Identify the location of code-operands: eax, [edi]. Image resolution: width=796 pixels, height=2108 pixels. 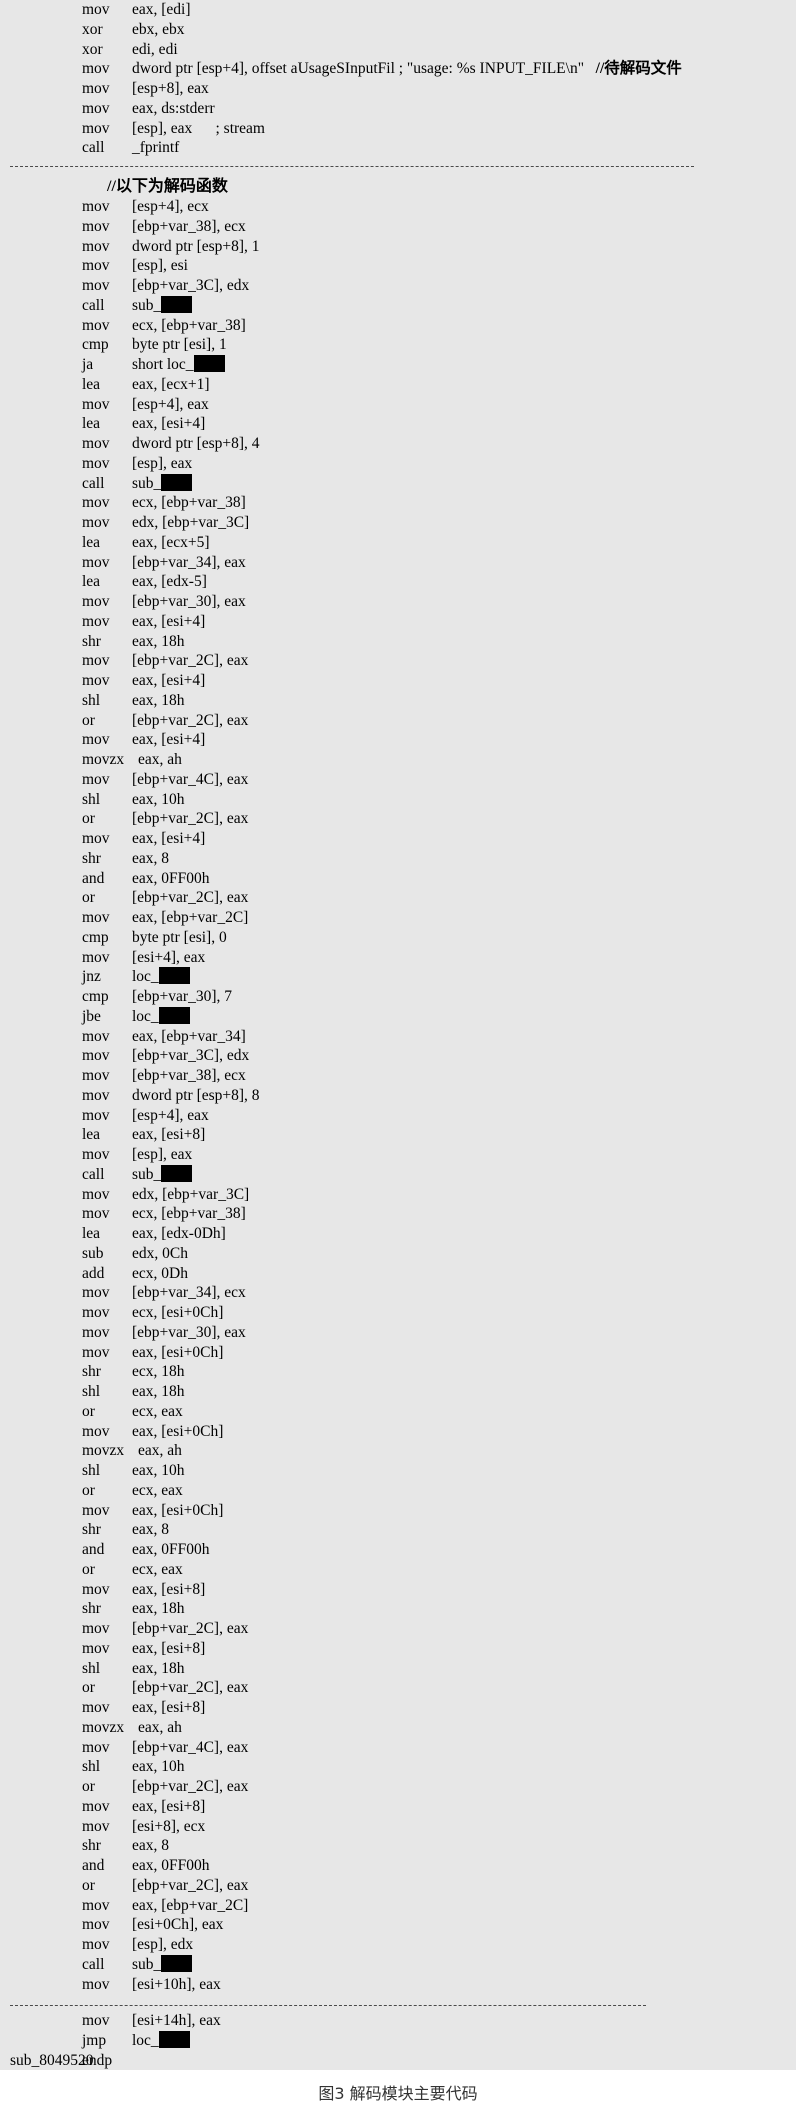
(161, 10).